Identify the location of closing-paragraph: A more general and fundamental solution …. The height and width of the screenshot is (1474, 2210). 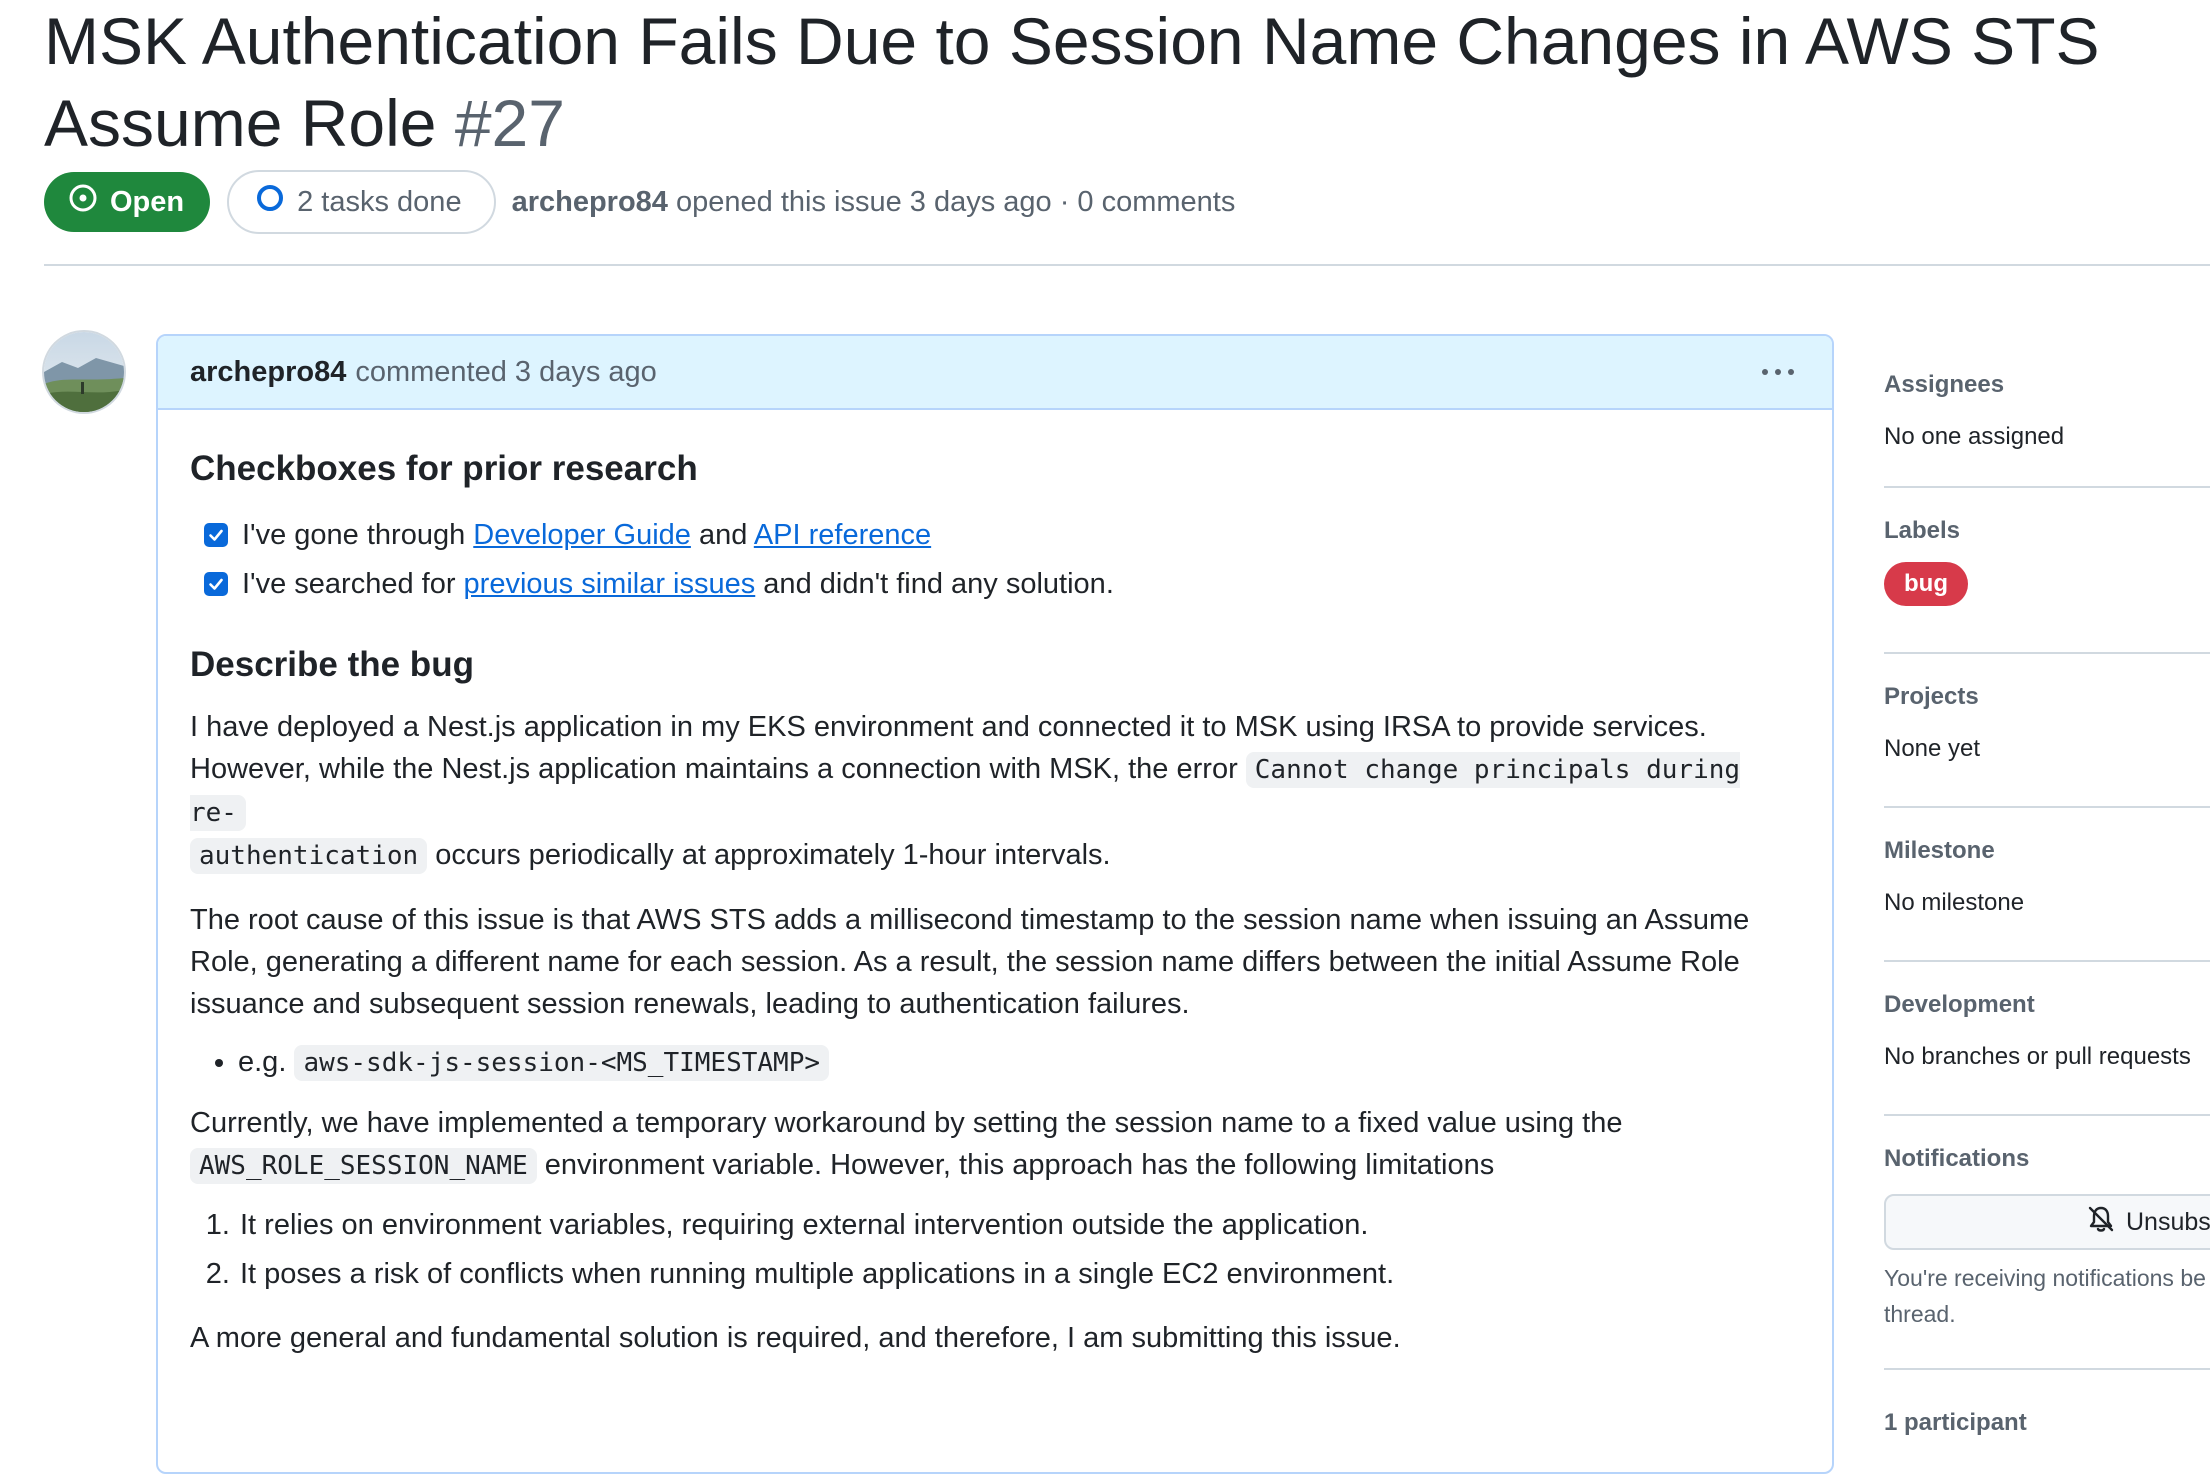
(795, 1338).